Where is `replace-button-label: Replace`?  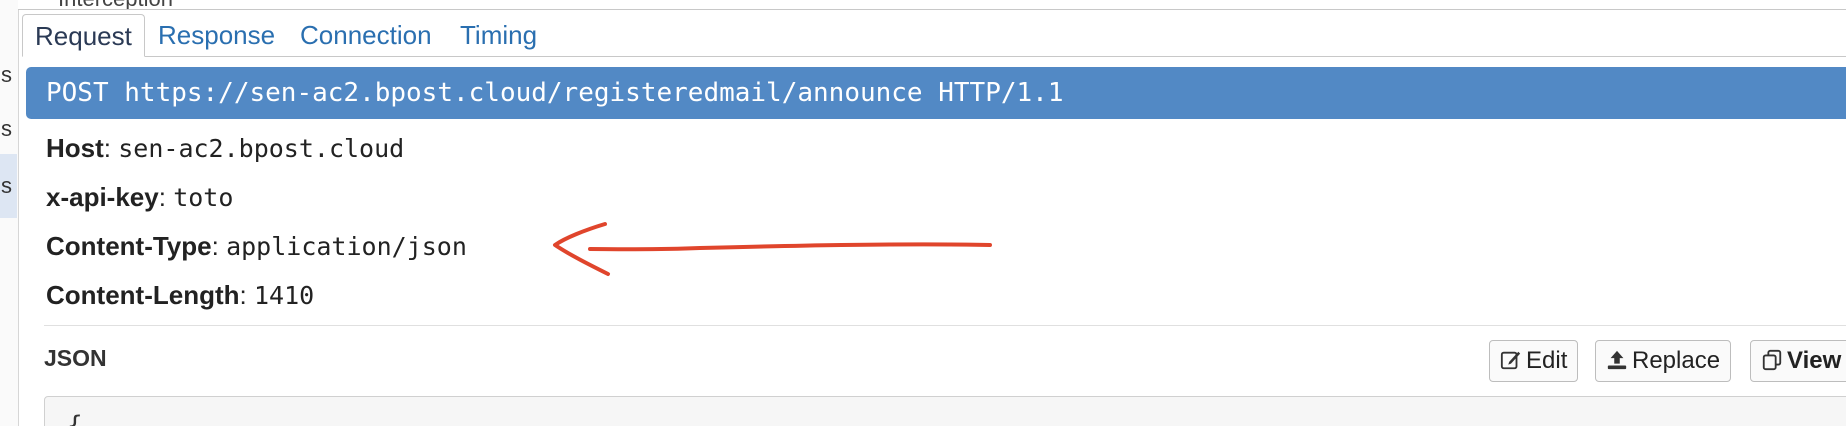 replace-button-label: Replace is located at coordinates (1676, 360).